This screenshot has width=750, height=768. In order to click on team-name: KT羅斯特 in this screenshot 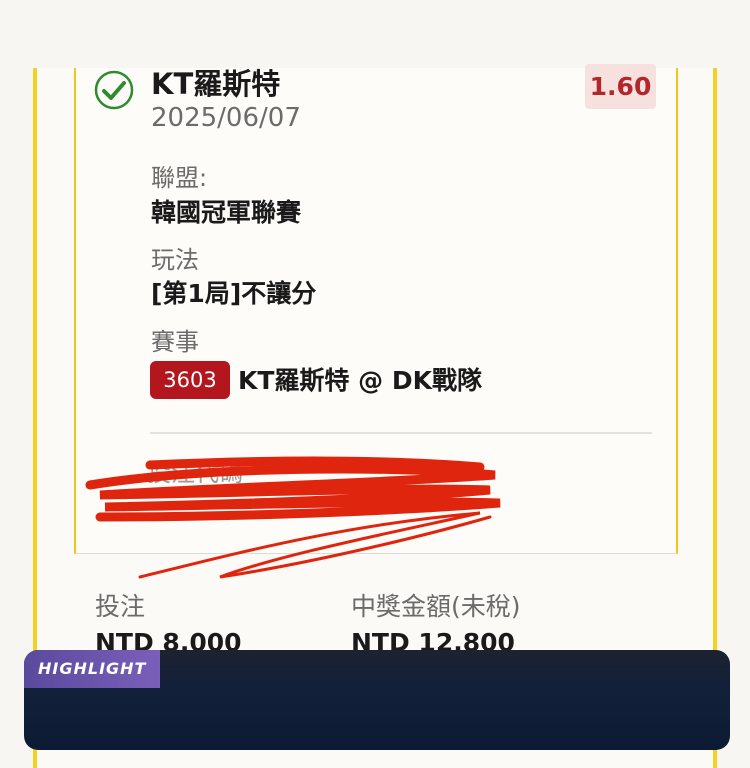, I will do `click(216, 84)`.